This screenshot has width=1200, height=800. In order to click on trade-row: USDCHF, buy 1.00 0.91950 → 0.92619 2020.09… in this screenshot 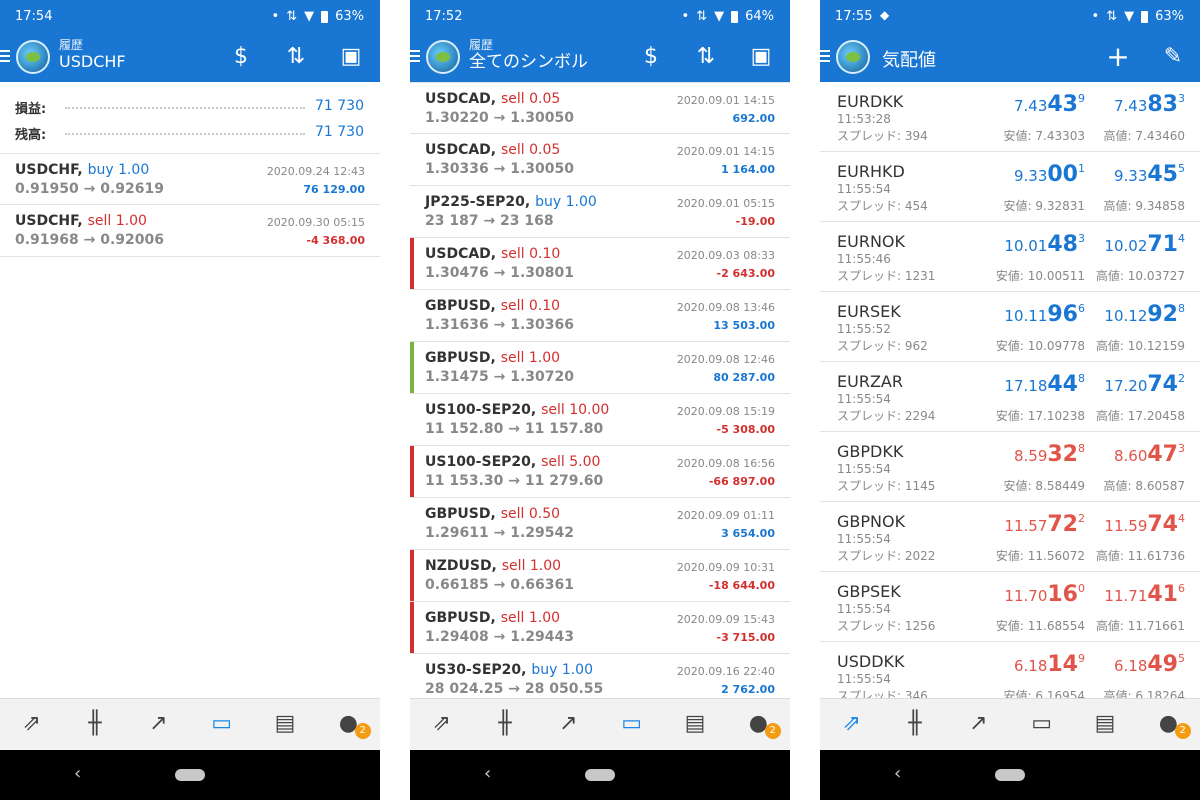, I will do `click(190, 179)`.